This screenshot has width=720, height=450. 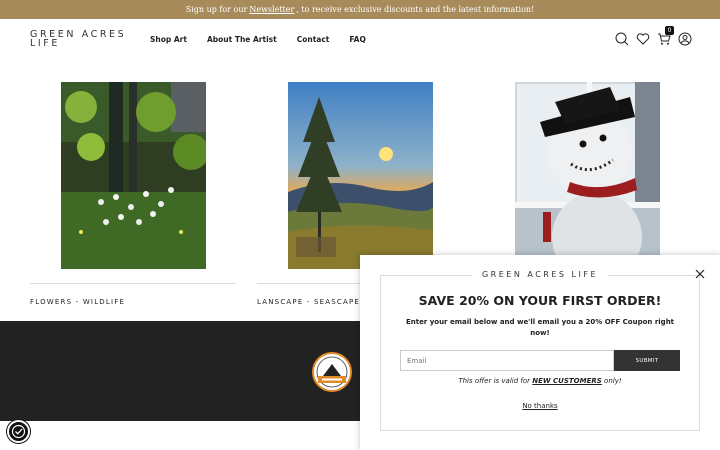 What do you see at coordinates (685, 38) in the screenshot?
I see `account-icon` at bounding box center [685, 38].